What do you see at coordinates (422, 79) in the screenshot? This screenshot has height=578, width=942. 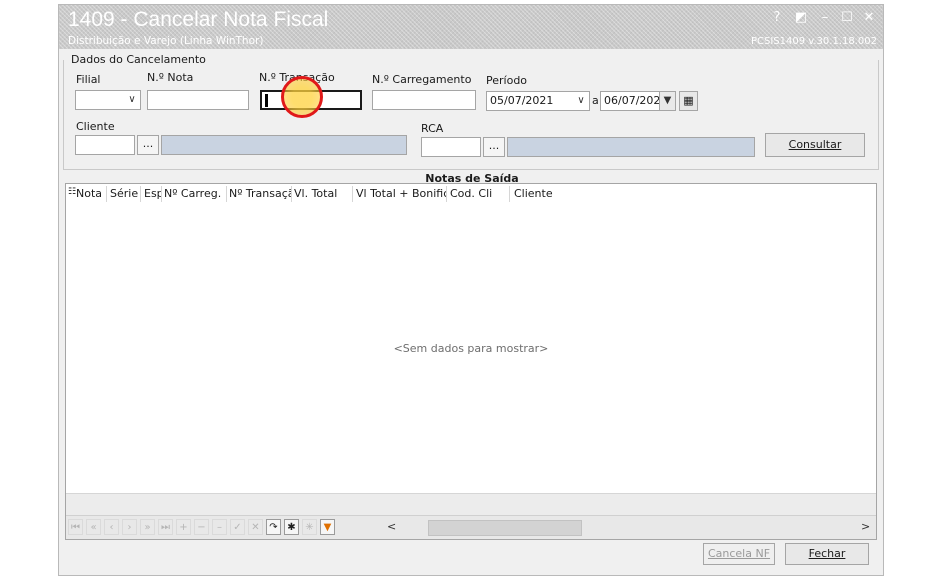 I see `carregamento-label: N.º Carregamento` at bounding box center [422, 79].